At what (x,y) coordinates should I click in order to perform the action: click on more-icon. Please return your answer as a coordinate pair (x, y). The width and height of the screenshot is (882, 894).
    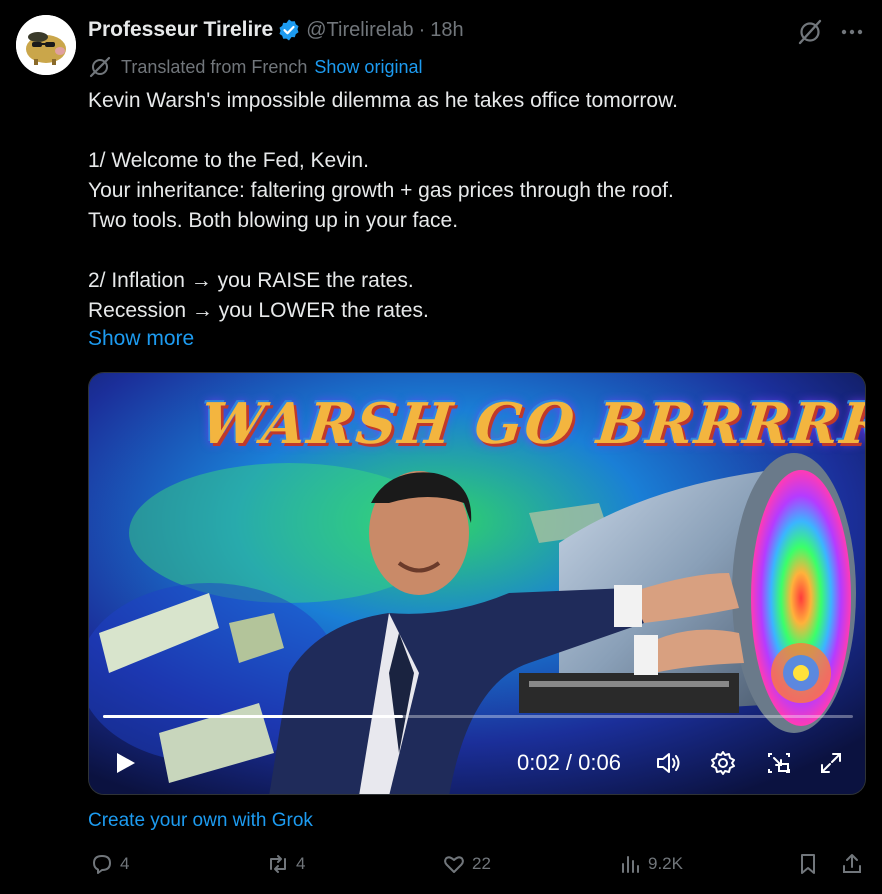
    Looking at the image, I should click on (852, 32).